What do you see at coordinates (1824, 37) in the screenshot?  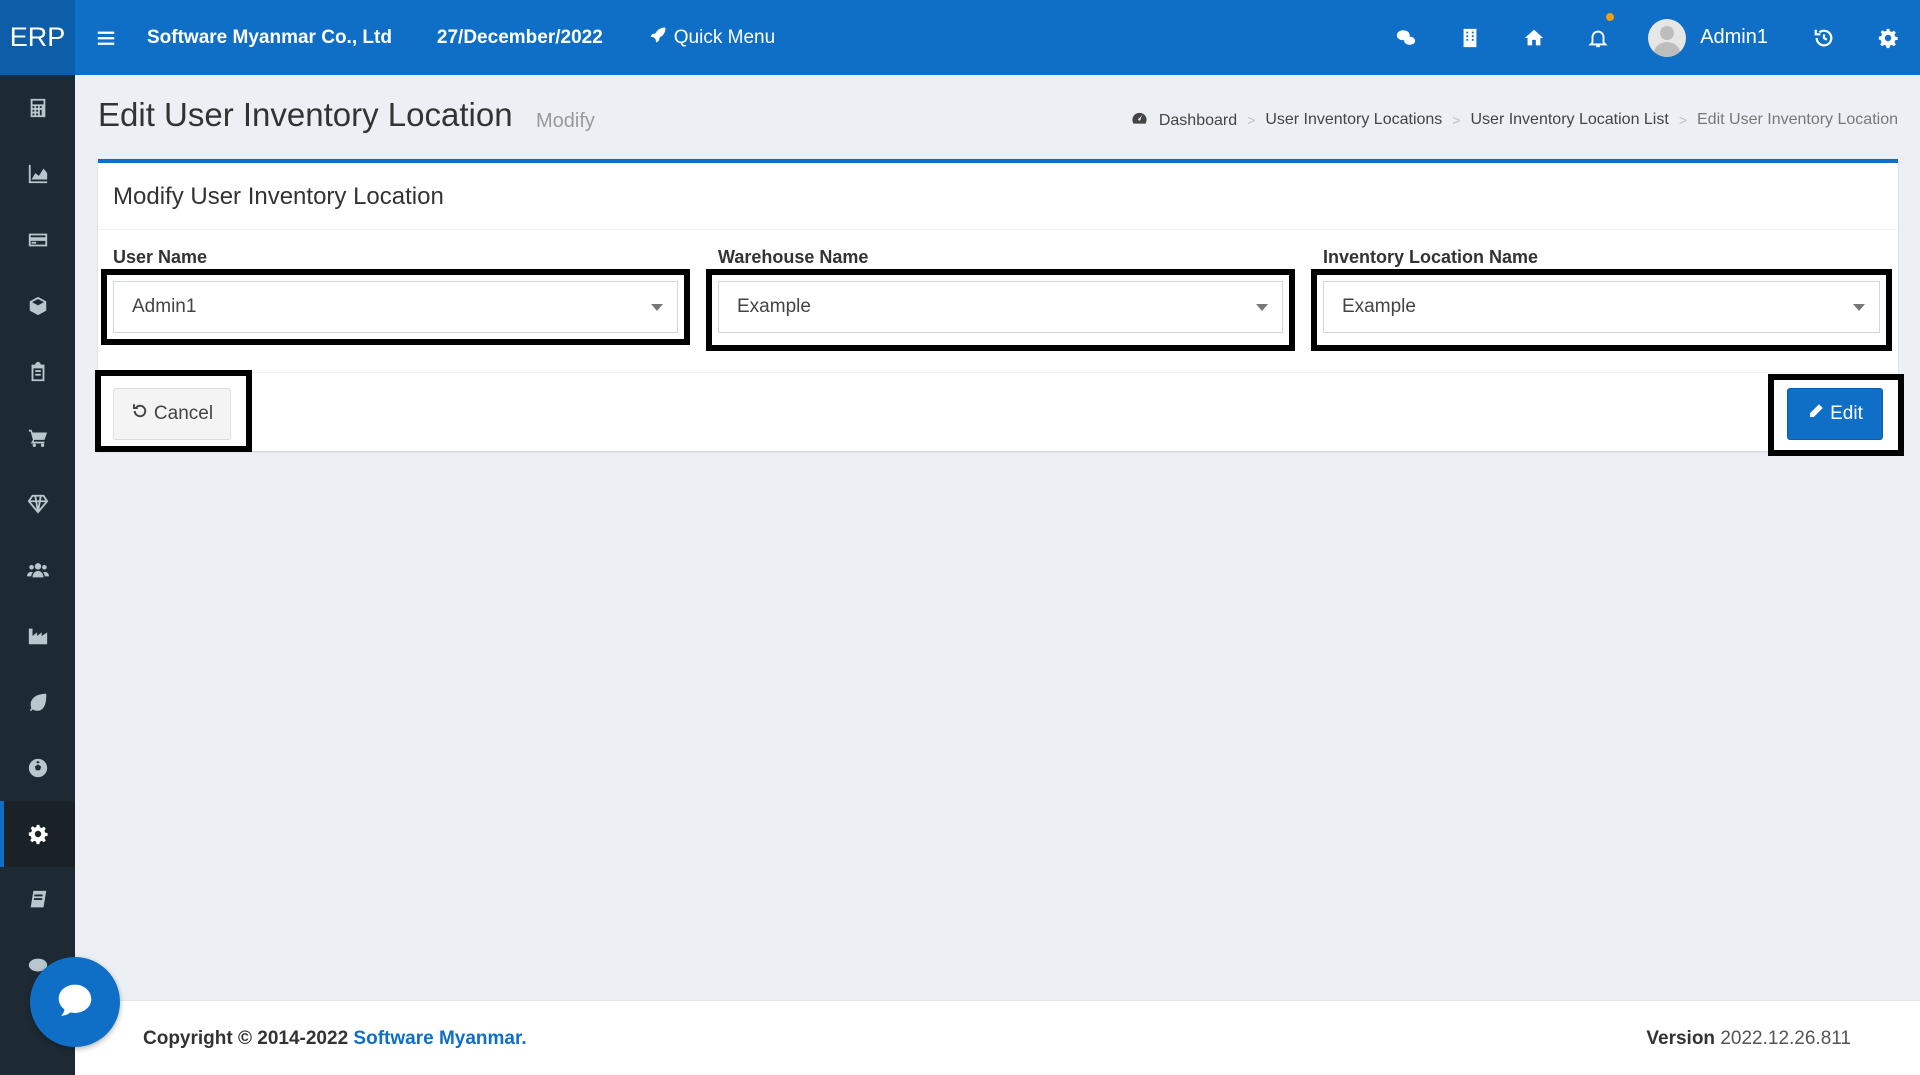 I see `history-icon` at bounding box center [1824, 37].